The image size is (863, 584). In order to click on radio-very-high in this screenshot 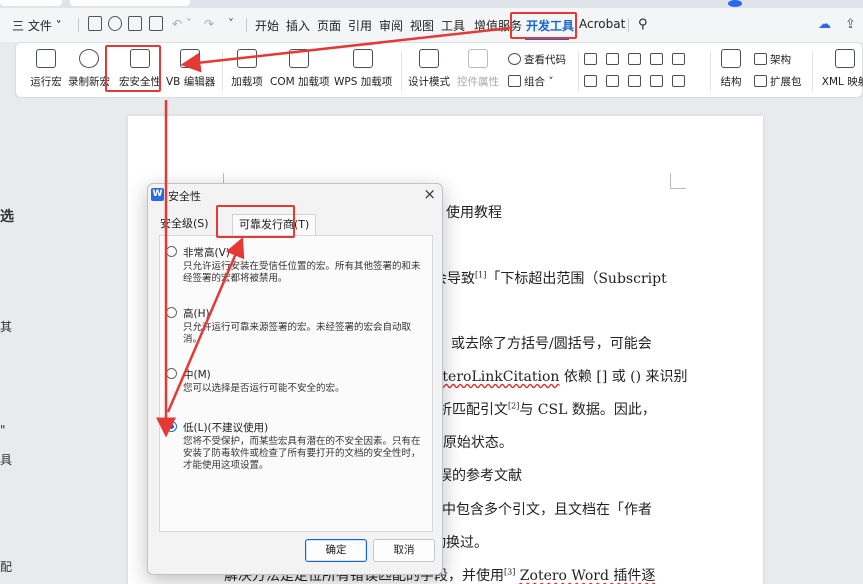, I will do `click(171, 251)`.